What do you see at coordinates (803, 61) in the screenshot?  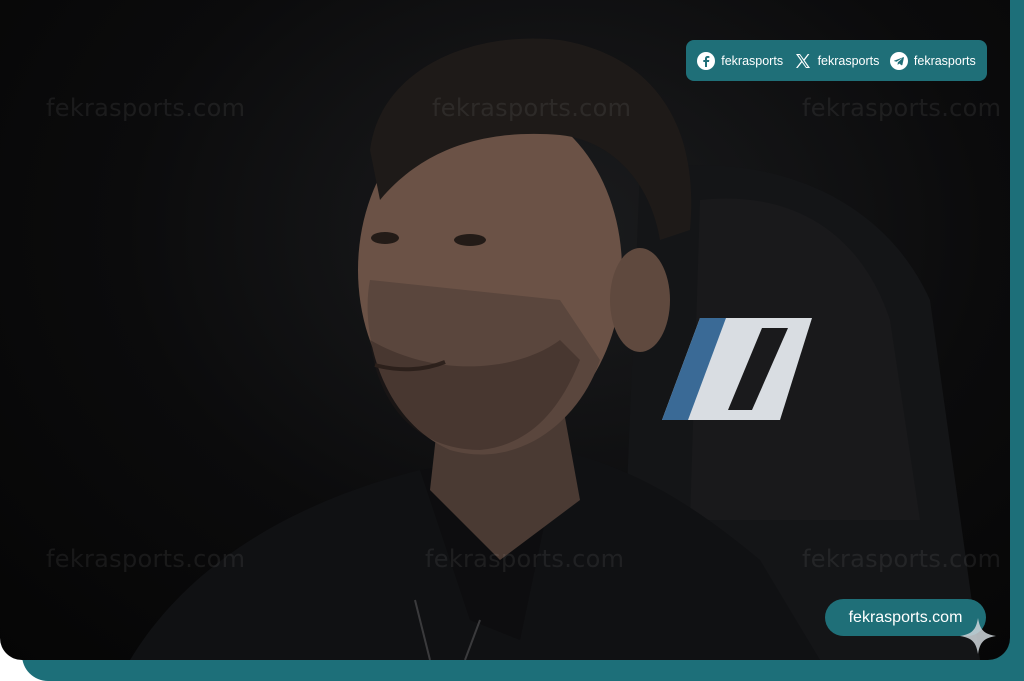 I see `x-icon` at bounding box center [803, 61].